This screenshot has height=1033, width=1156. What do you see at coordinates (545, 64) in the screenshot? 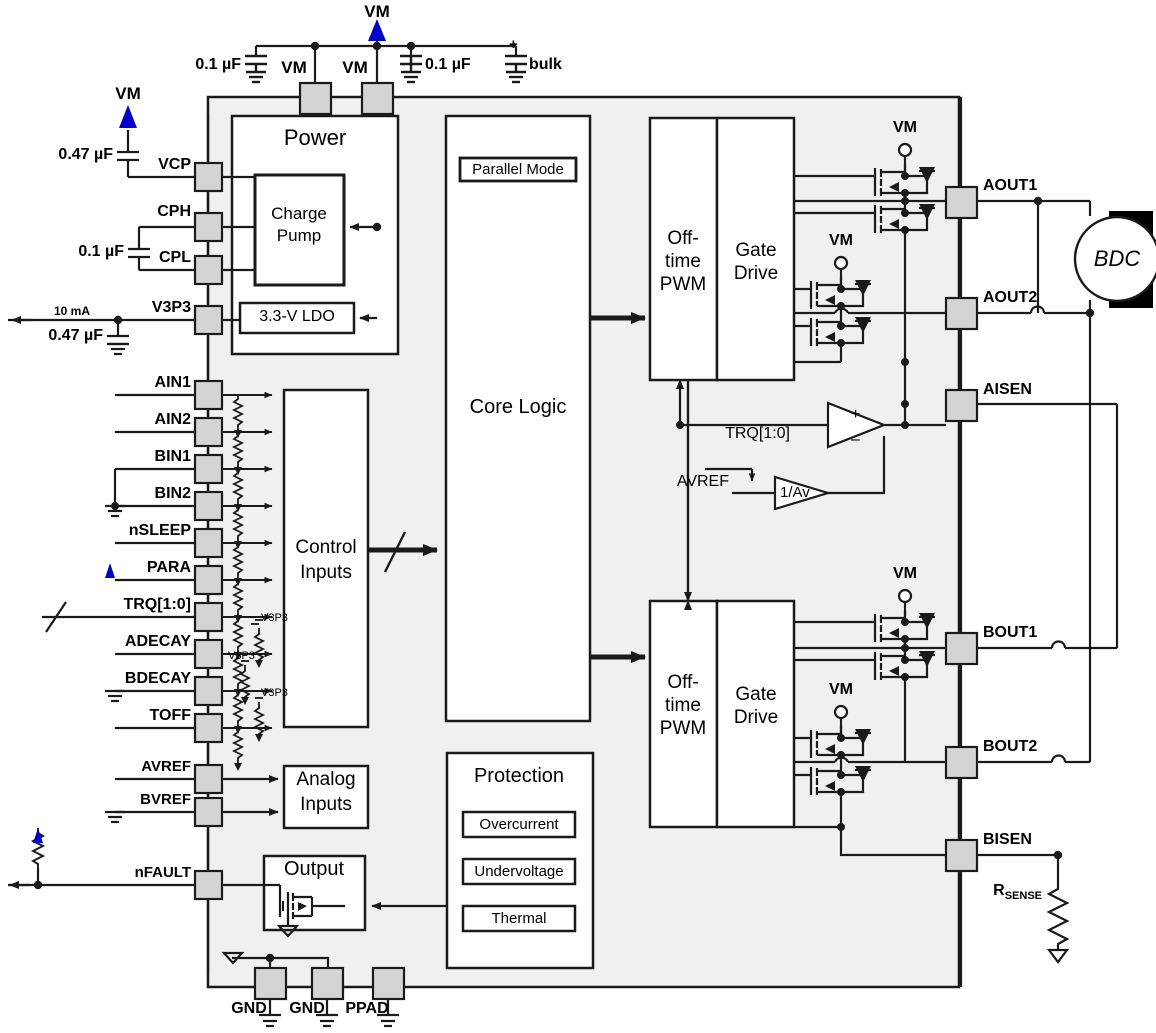
I see `cap-label-bulk: bulk` at bounding box center [545, 64].